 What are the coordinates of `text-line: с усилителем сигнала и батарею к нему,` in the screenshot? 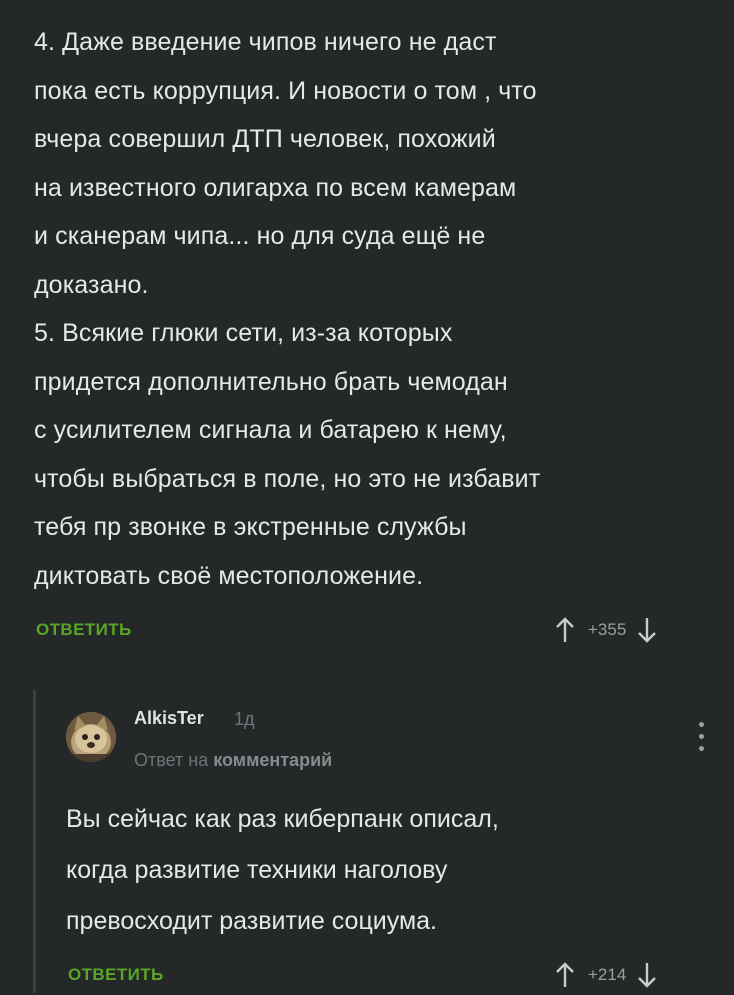 It's located at (270, 430).